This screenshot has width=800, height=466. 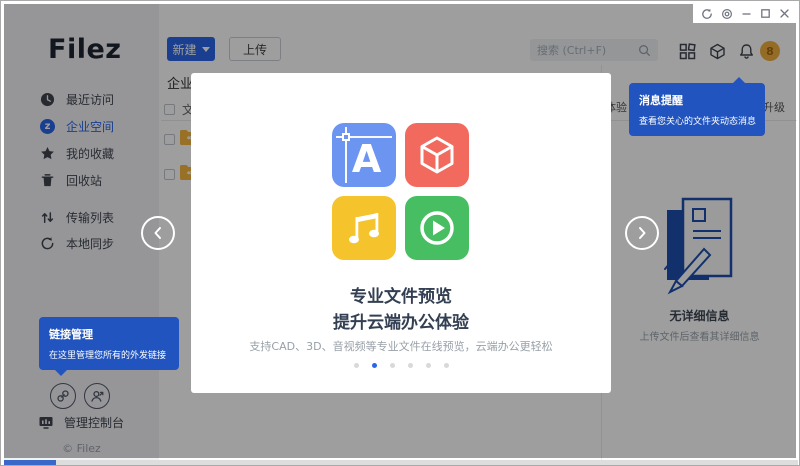 I want to click on chevron-left-icon, so click(x=157, y=233).